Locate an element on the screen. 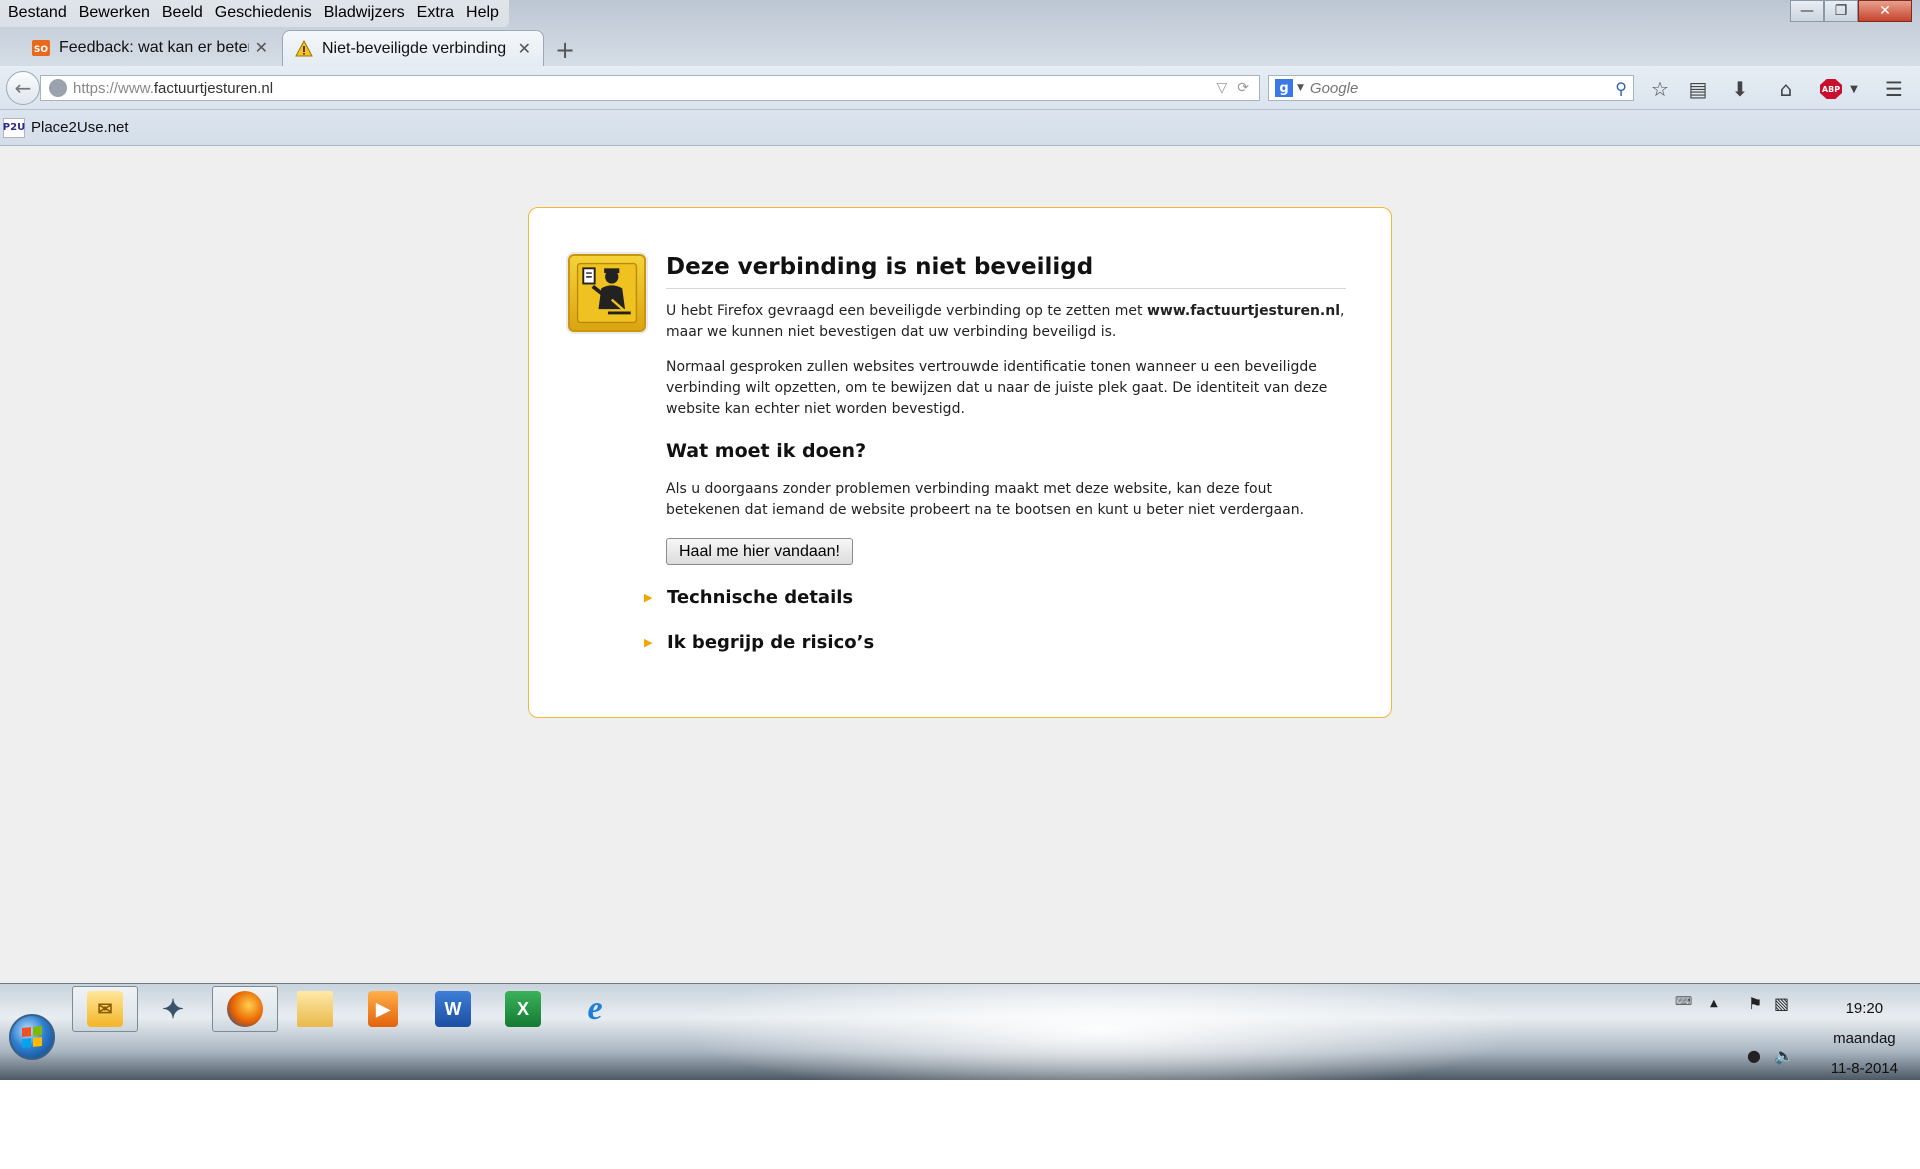  restore-icon: ❐ is located at coordinates (1841, 11).